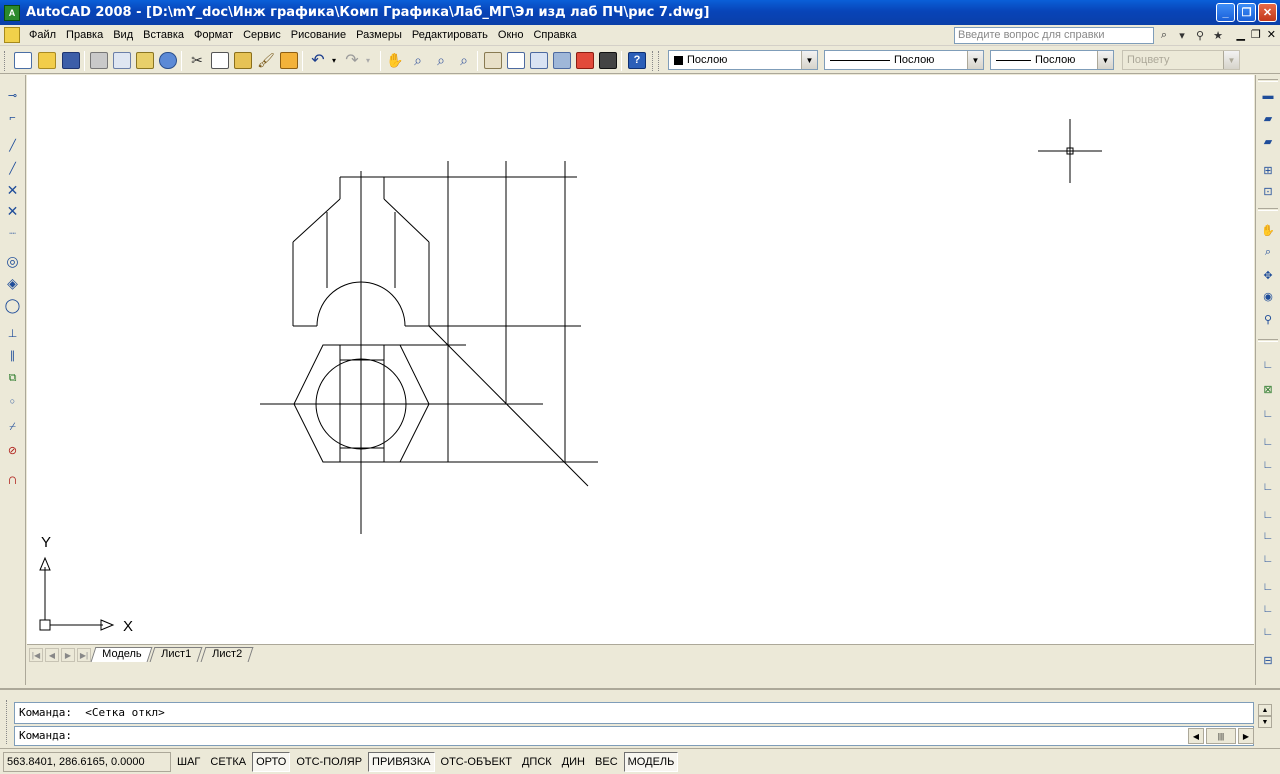 The image size is (1280, 774). Describe the element at coordinates (1196, 736) in the screenshot. I see `scroll-left-icon: ◀` at that location.